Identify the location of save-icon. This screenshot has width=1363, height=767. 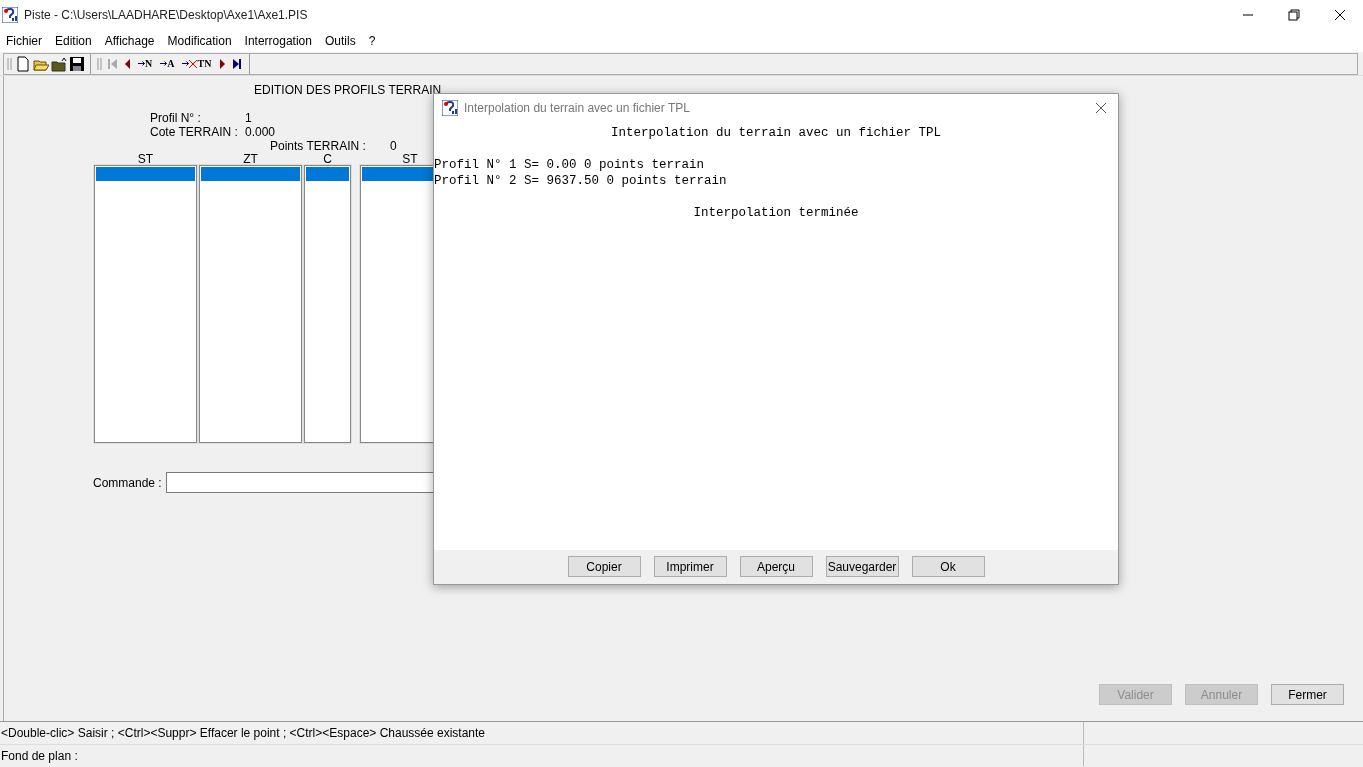
(77, 63).